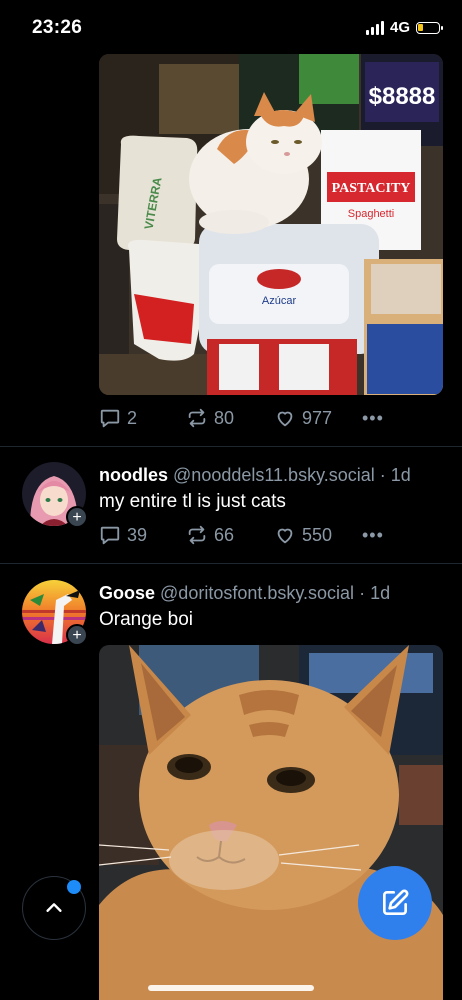 The width and height of the screenshot is (462, 1000). Describe the element at coordinates (371, 188) in the screenshot. I see `box-brand: PASTACITY` at that location.